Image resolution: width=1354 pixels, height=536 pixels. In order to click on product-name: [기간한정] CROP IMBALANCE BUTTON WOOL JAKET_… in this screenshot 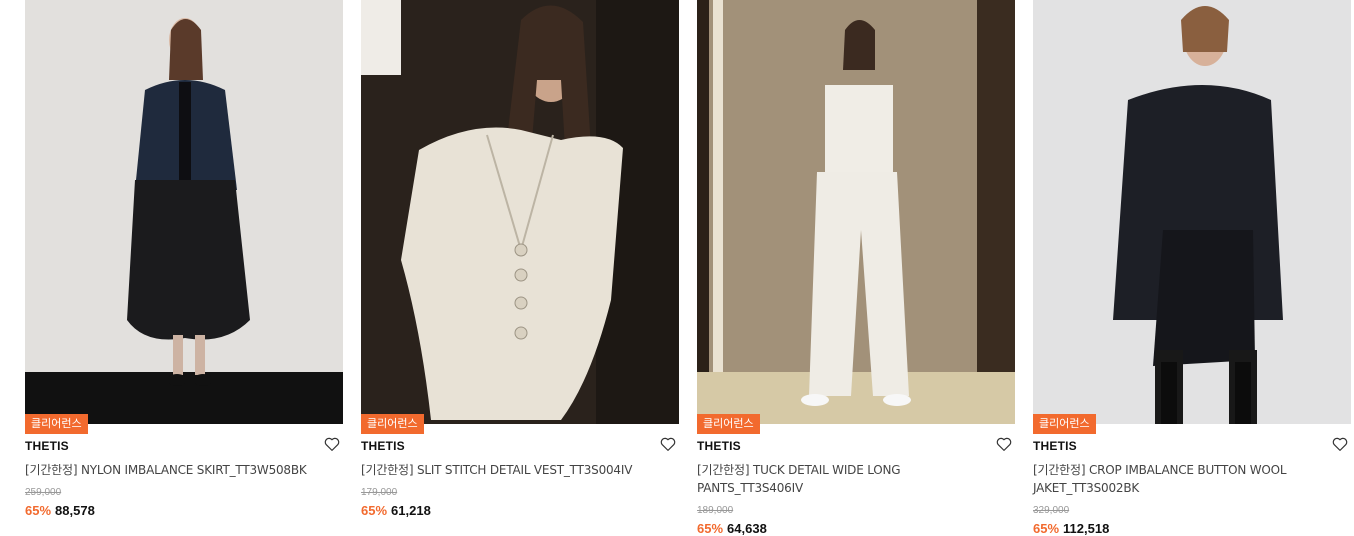, I will do `click(1183, 479)`.